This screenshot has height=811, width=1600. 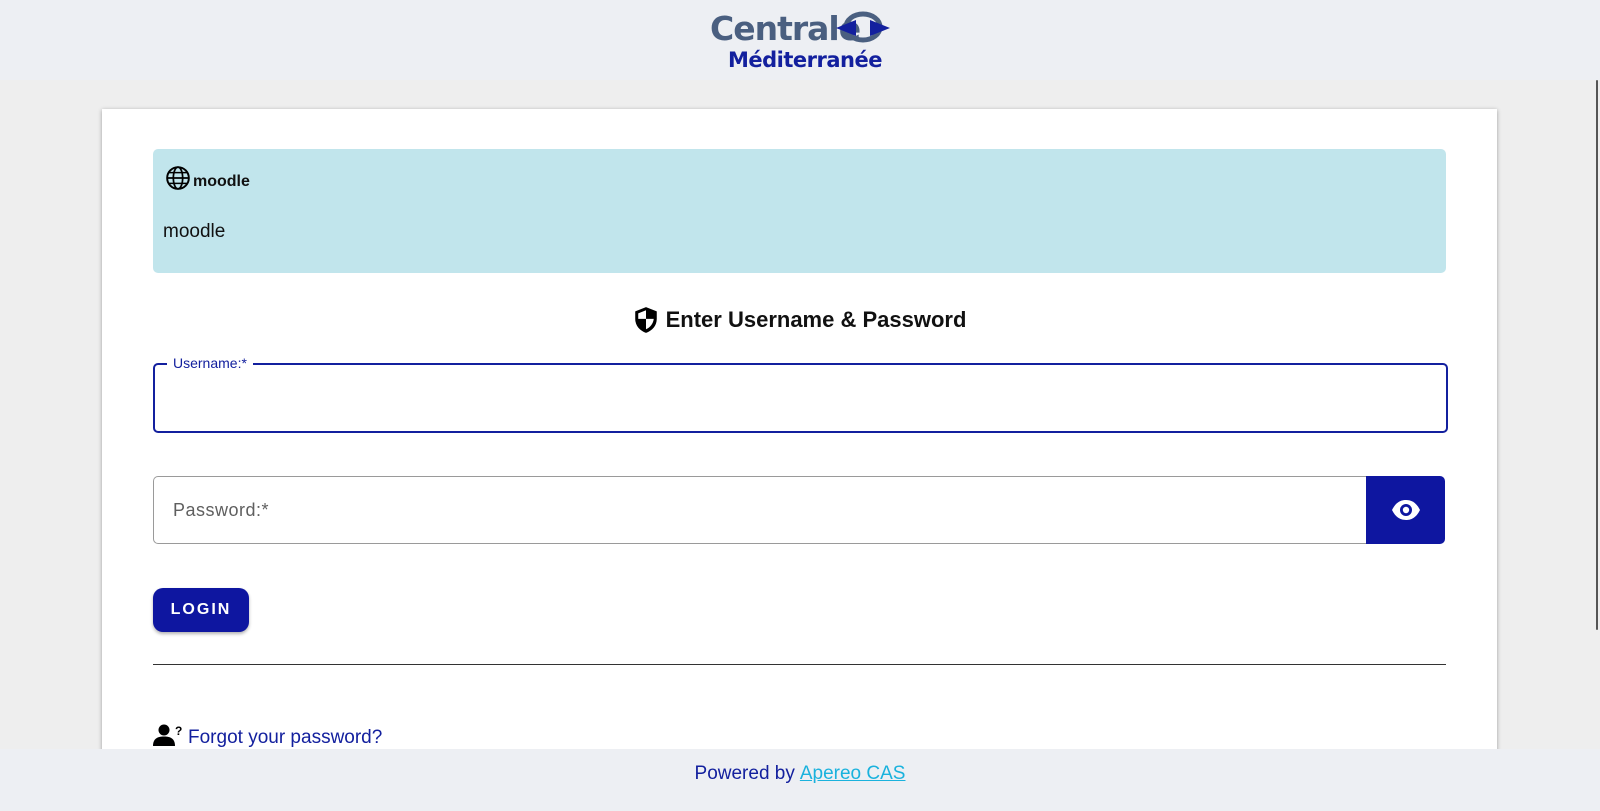 I want to click on top-header: Centrale Méditerranée, so click(x=800, y=40).